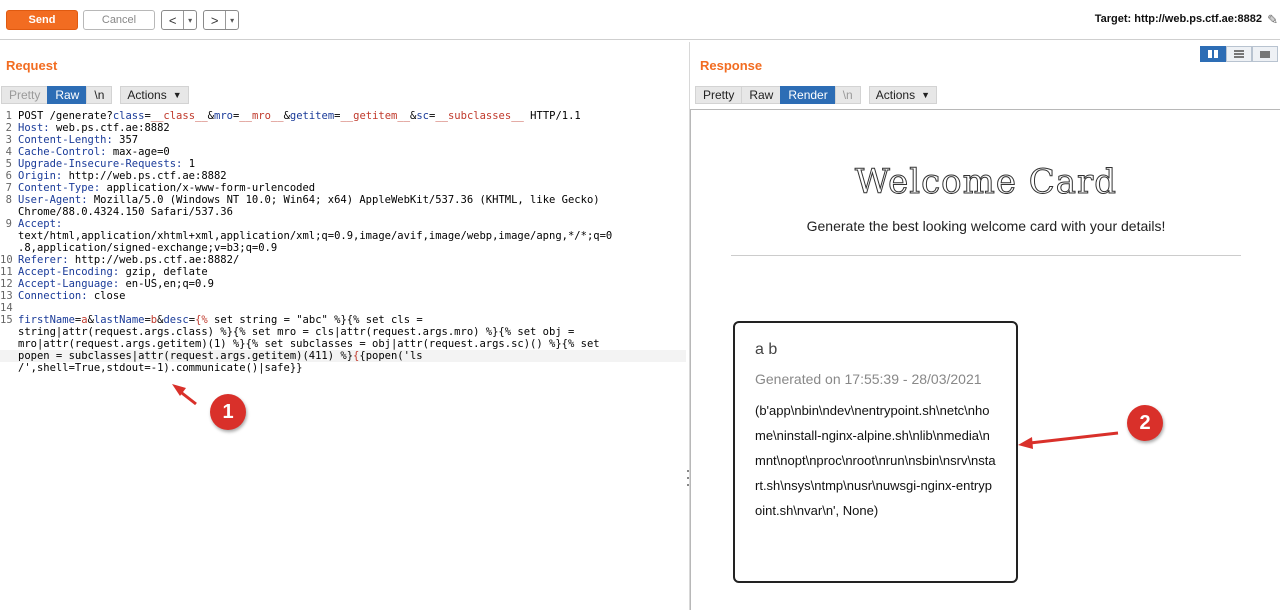  What do you see at coordinates (343, 308) in the screenshot?
I see `editor-line: 14` at bounding box center [343, 308].